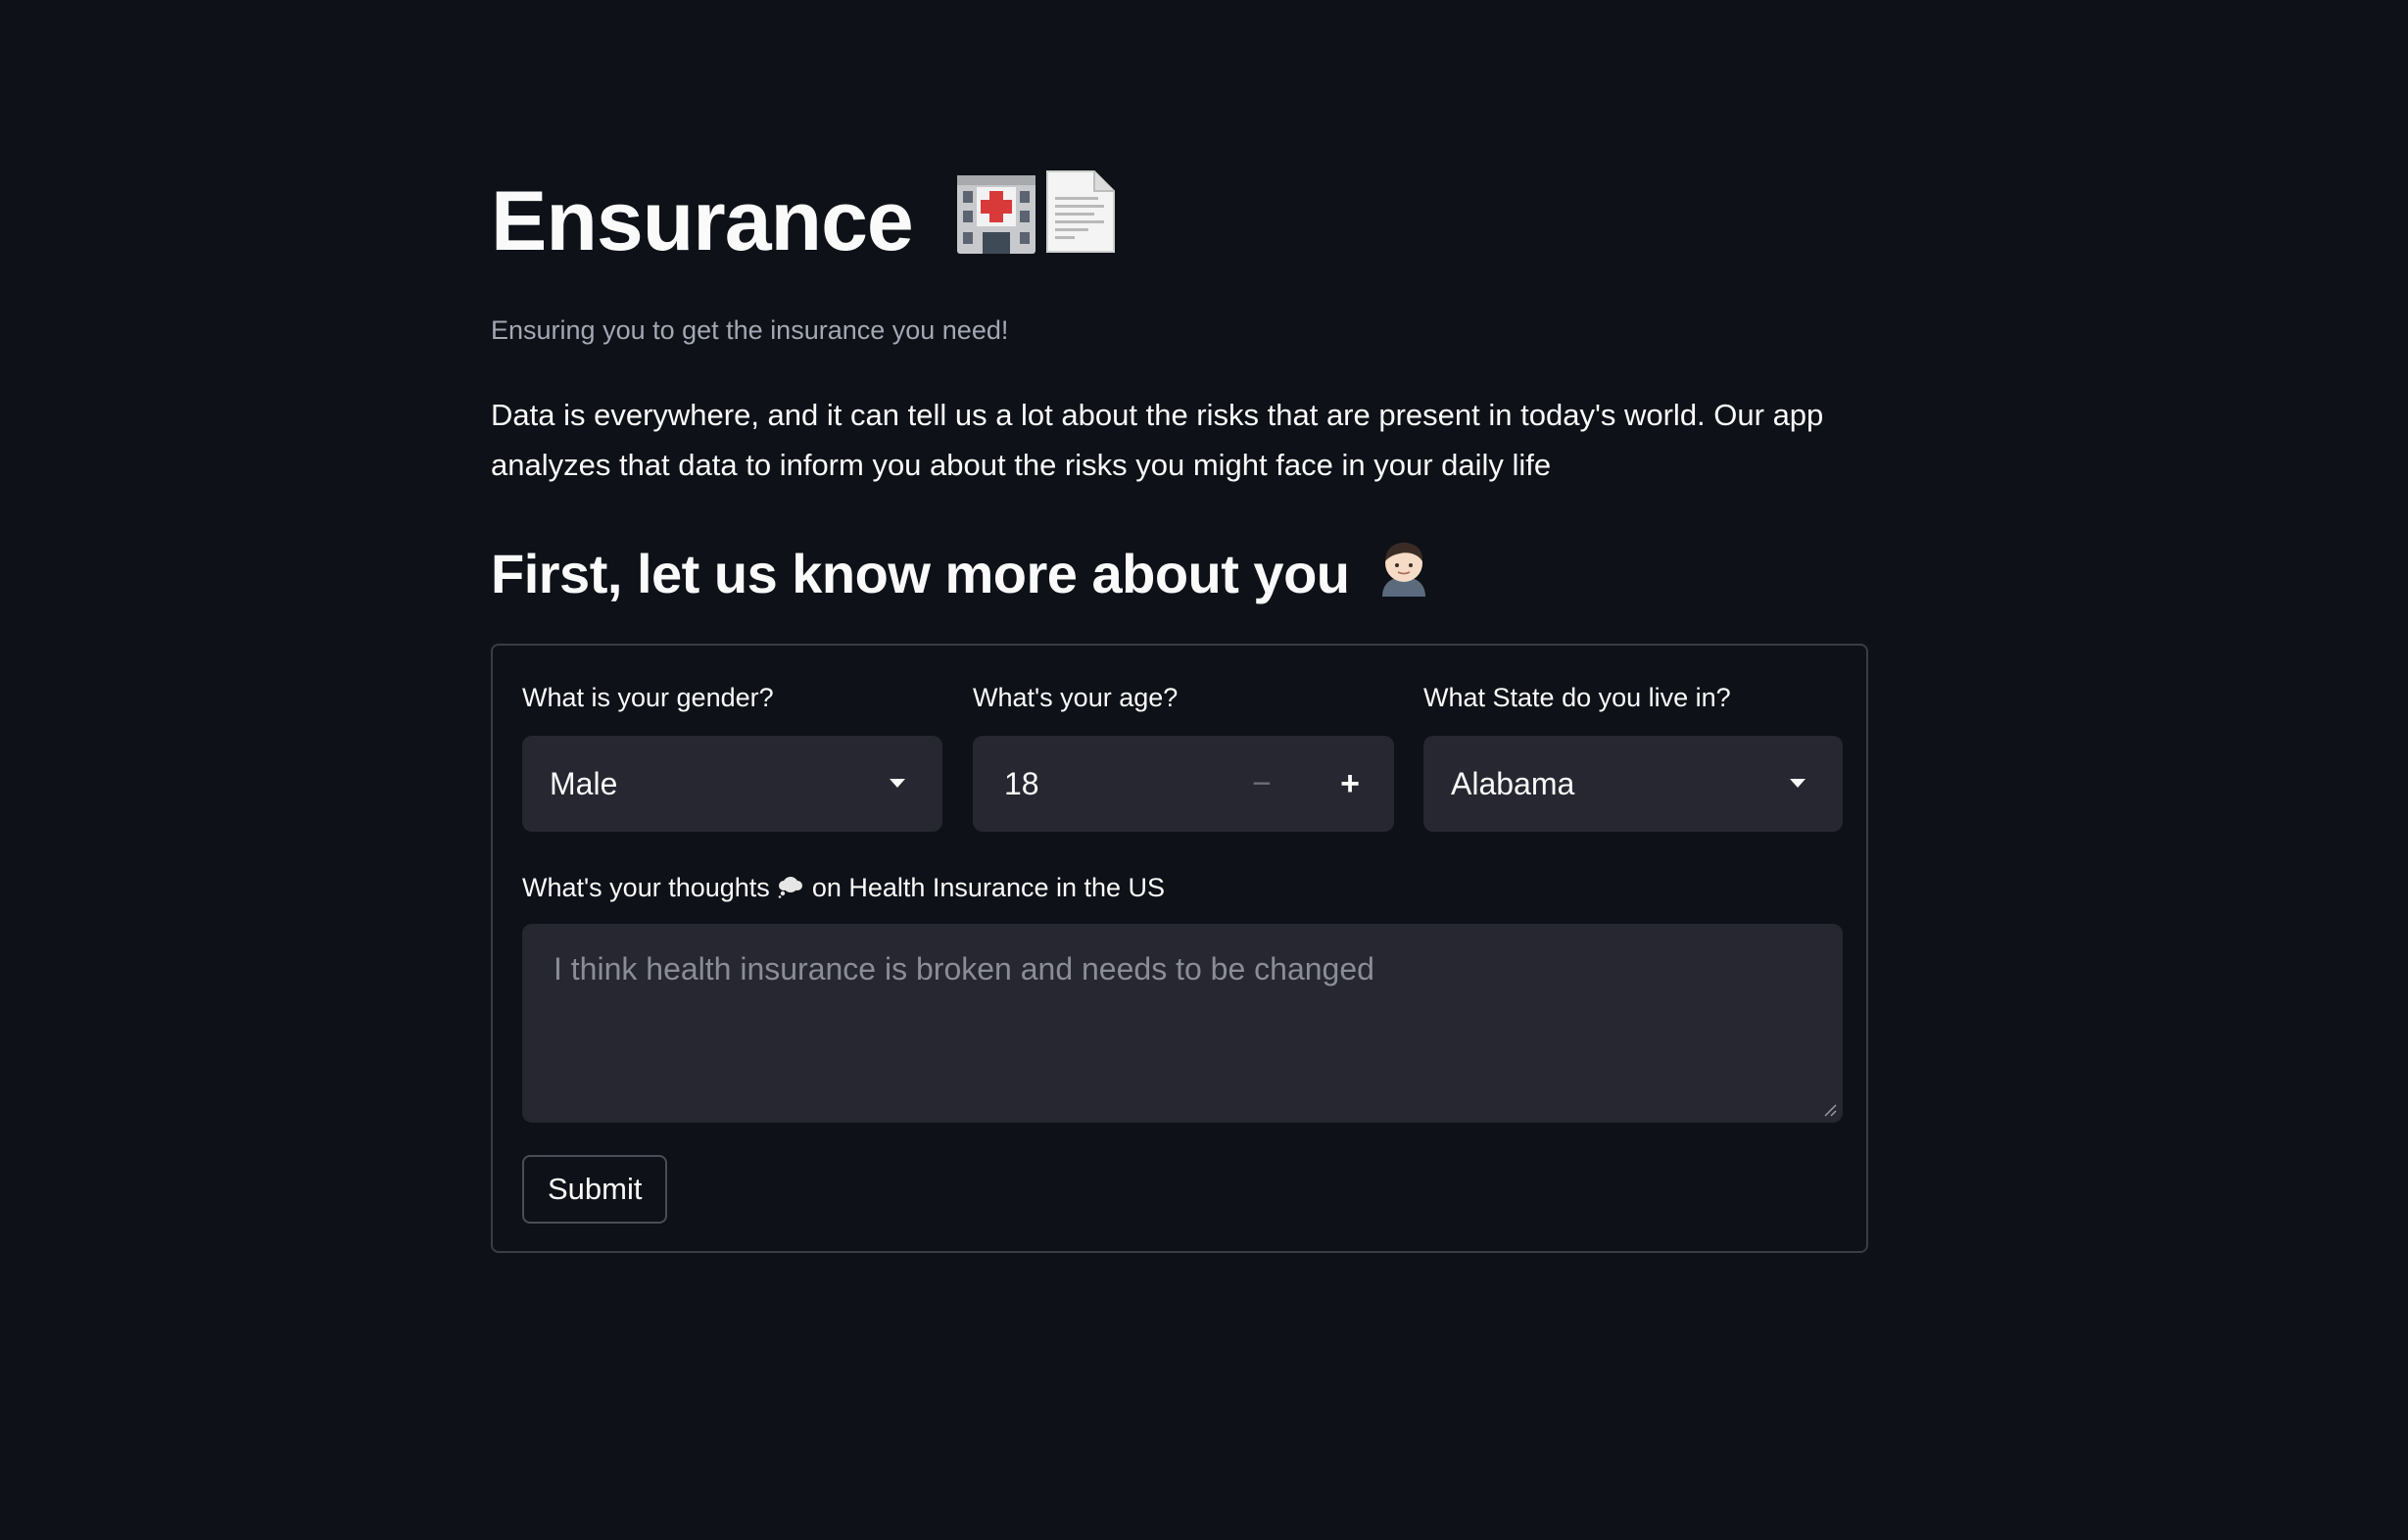  What do you see at coordinates (988, 887) in the screenshot?
I see `thoughts-label-end: on Health Insurance in the US` at bounding box center [988, 887].